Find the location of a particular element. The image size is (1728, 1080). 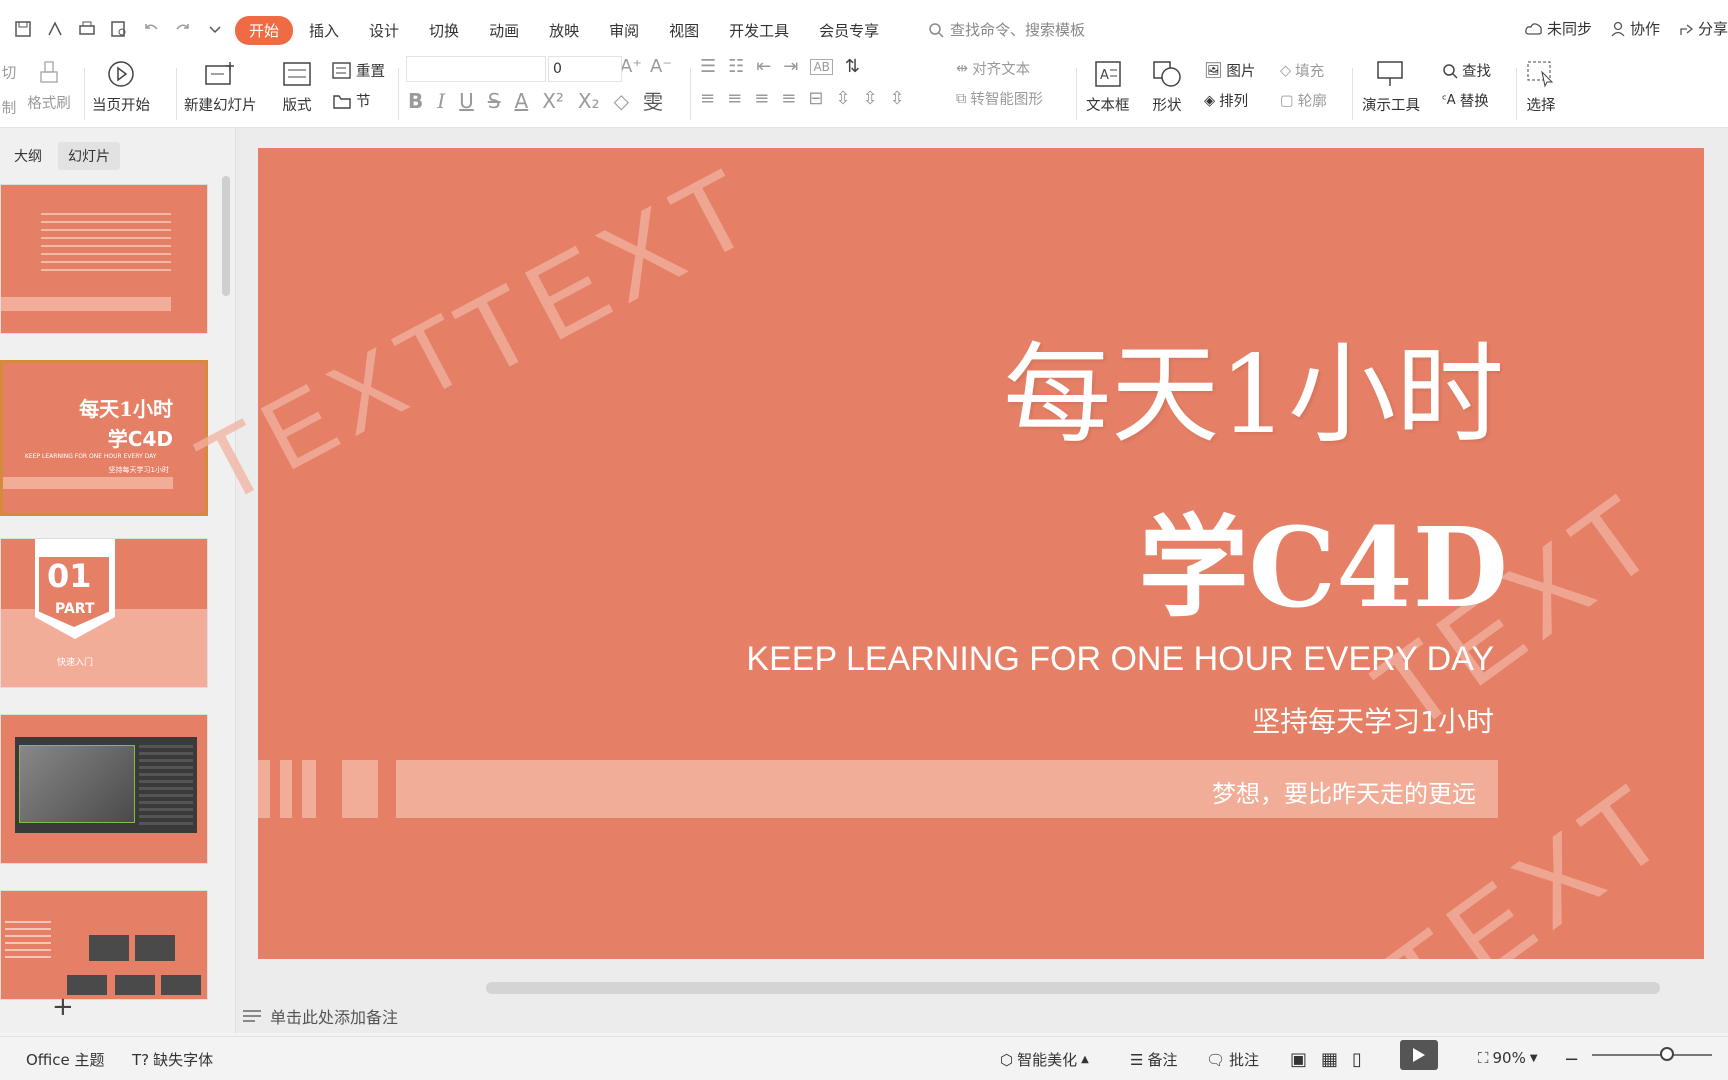

italic-icon: I is located at coordinates (441, 101).